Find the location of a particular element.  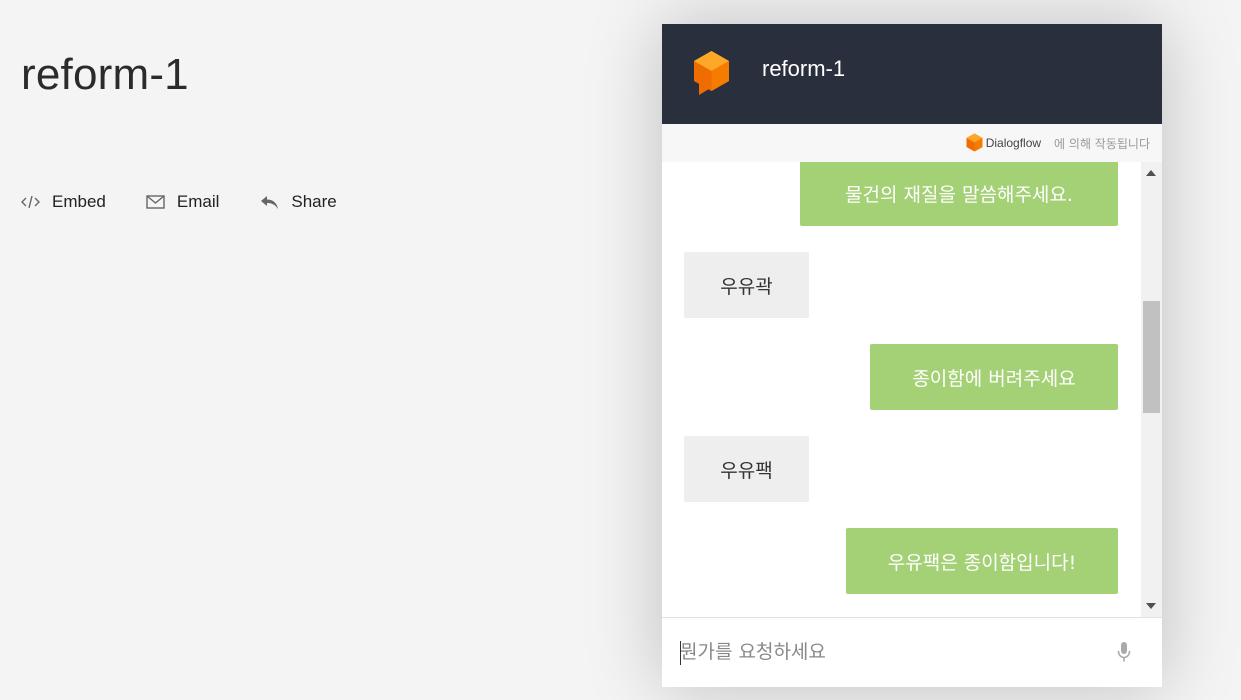

powered-by: Dialogflow 에 의해 작동됩니다 is located at coordinates (912, 143).